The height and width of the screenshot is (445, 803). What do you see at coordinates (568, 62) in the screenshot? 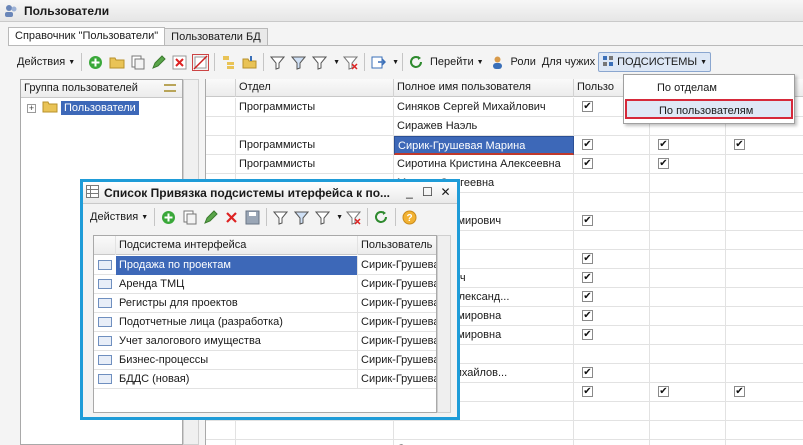
I see `foreign-button: Для чужих` at bounding box center [568, 62].